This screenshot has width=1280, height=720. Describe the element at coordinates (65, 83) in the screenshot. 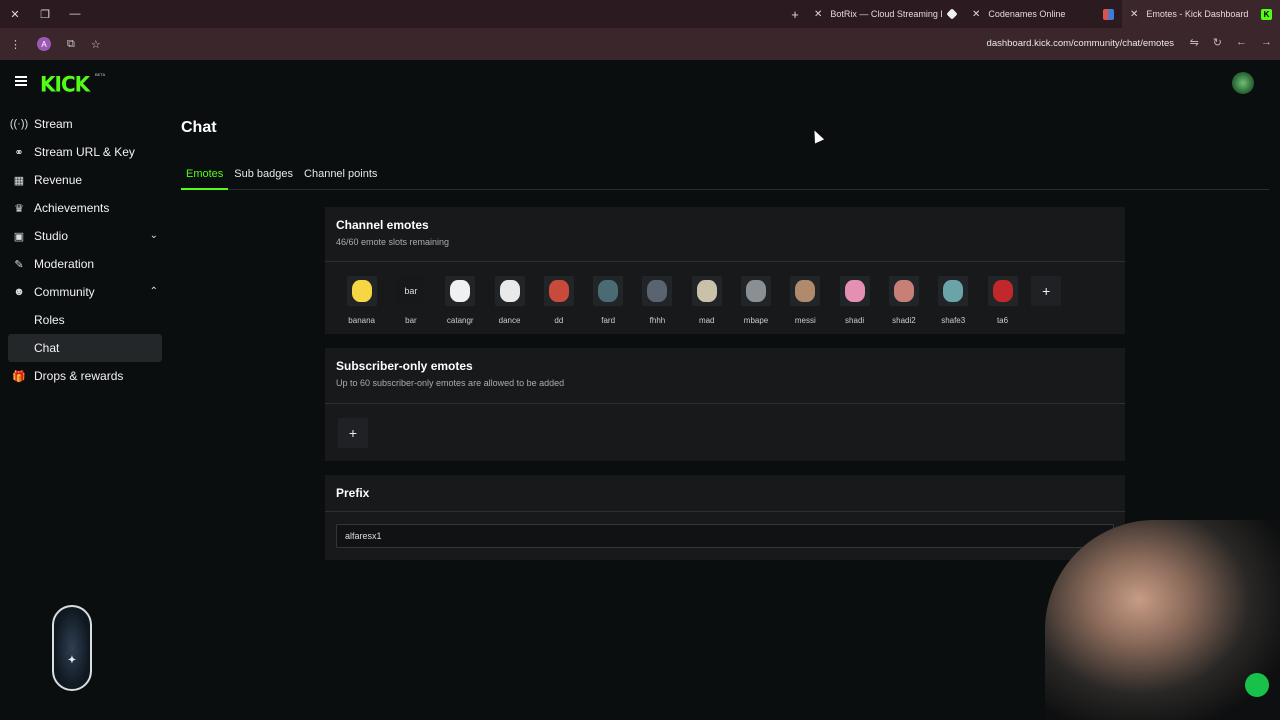

I see `kick-logo: KICK` at that location.